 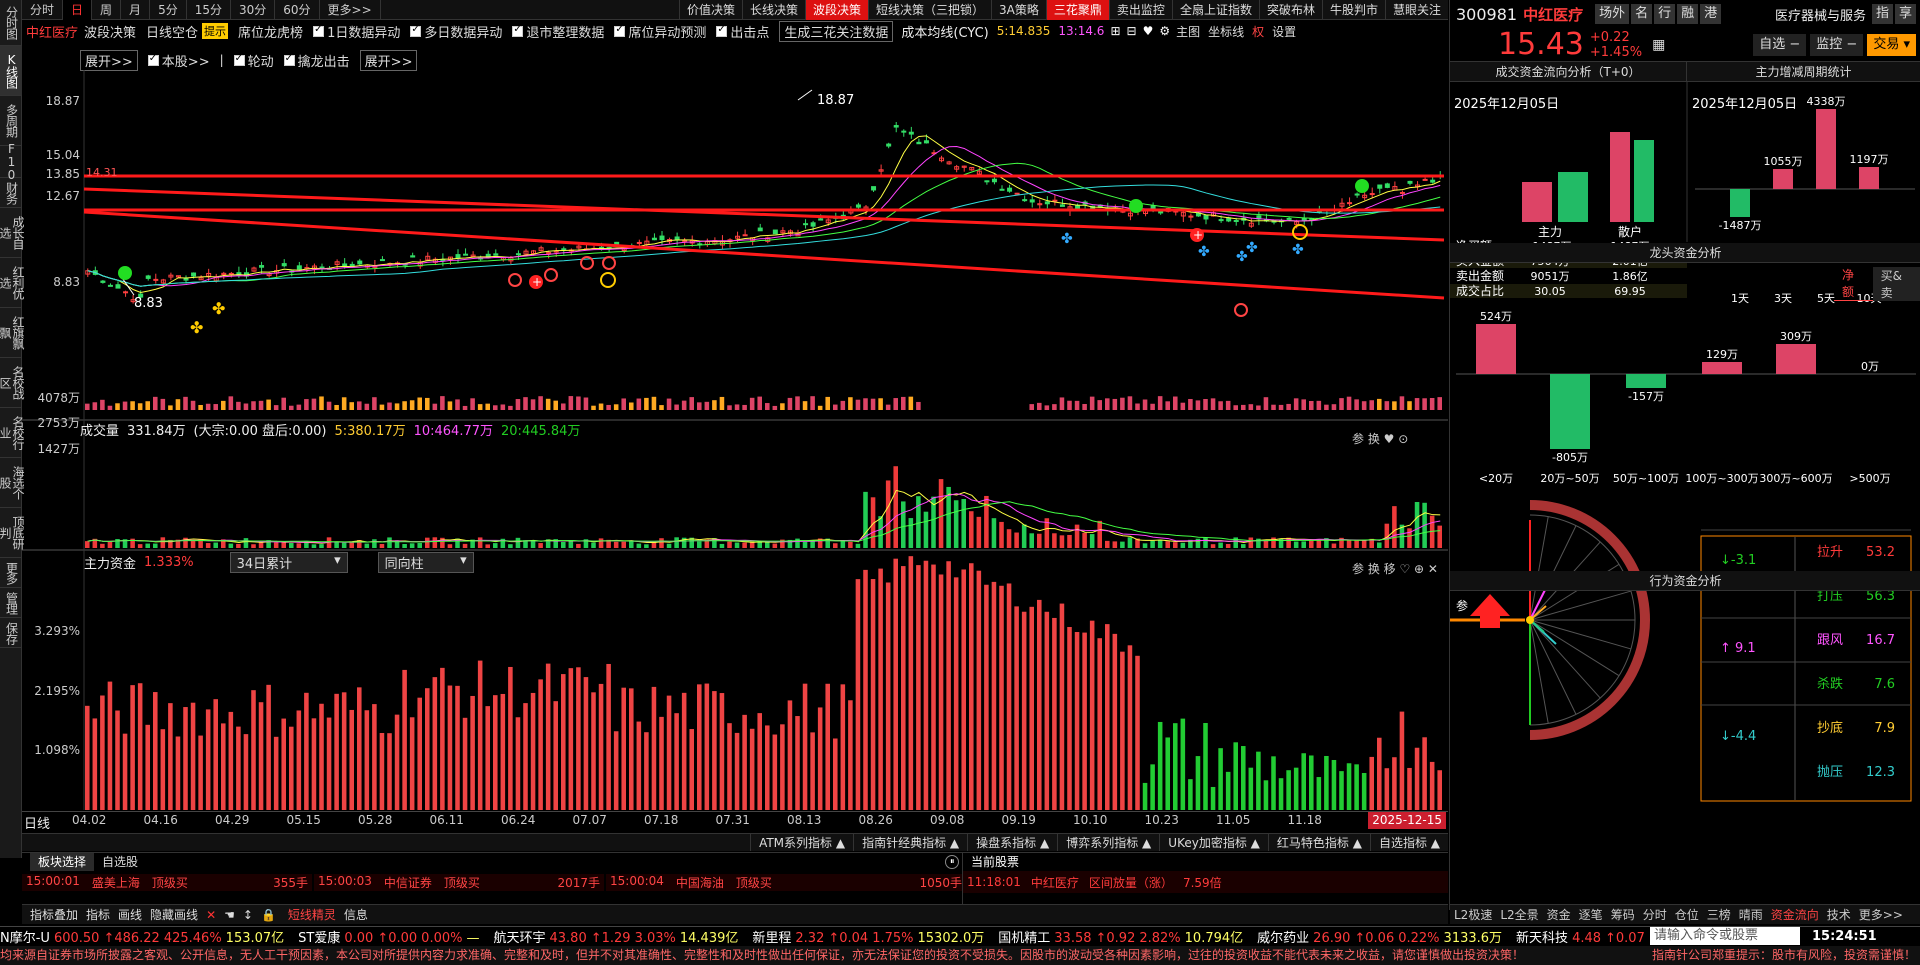 I want to click on left-tab-7: 红旗飘飘, so click(x=12, y=333).